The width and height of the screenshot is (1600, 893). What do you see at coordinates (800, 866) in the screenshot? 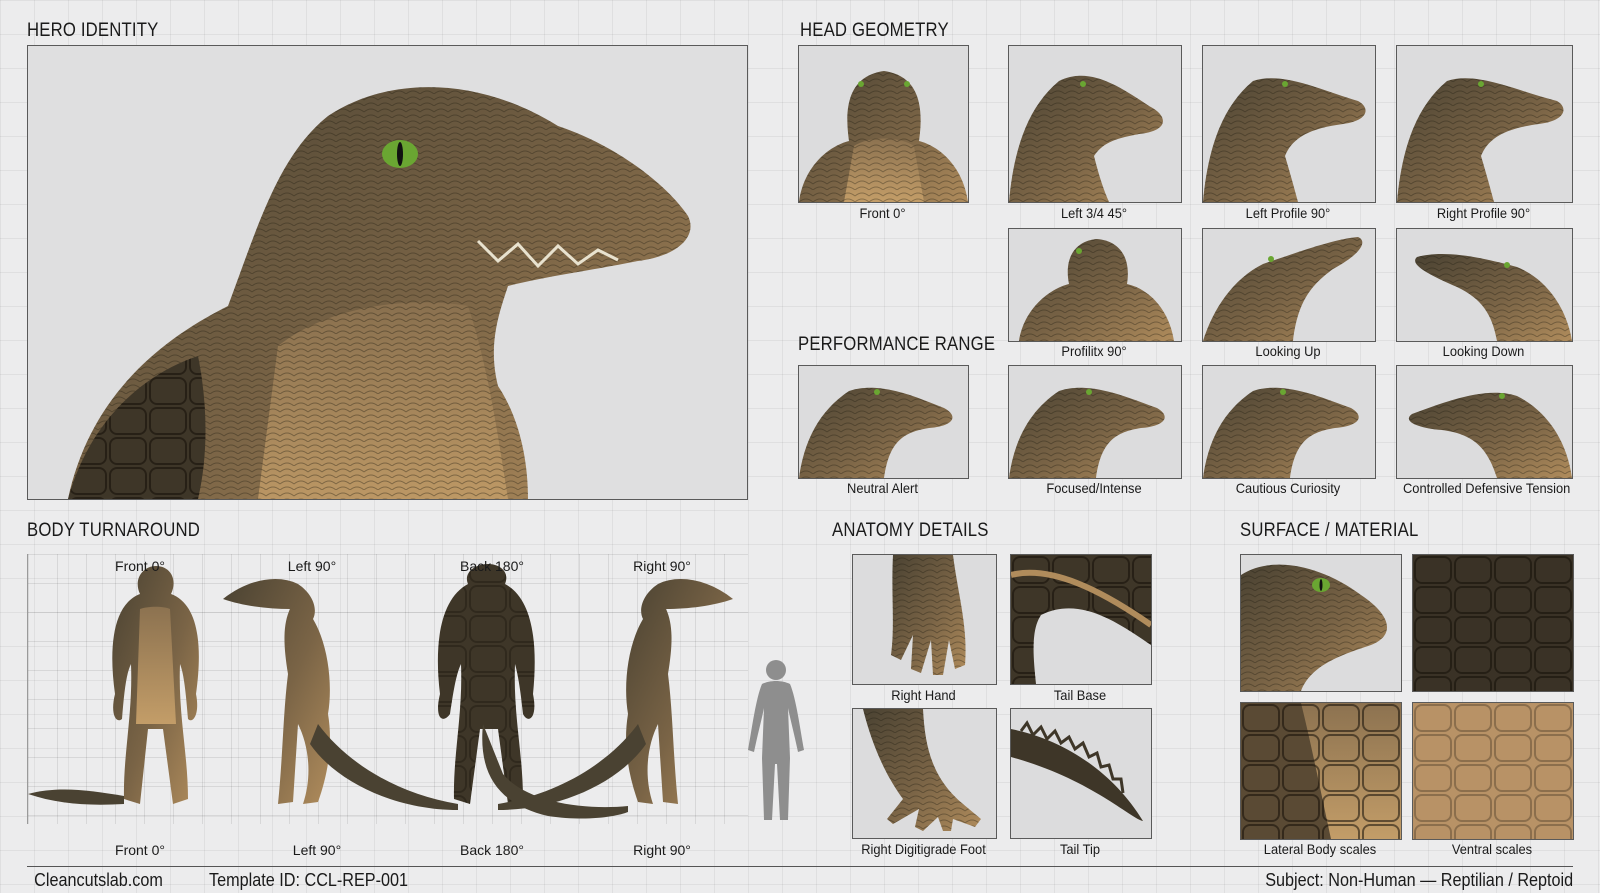
I see `footer-divider` at bounding box center [800, 866].